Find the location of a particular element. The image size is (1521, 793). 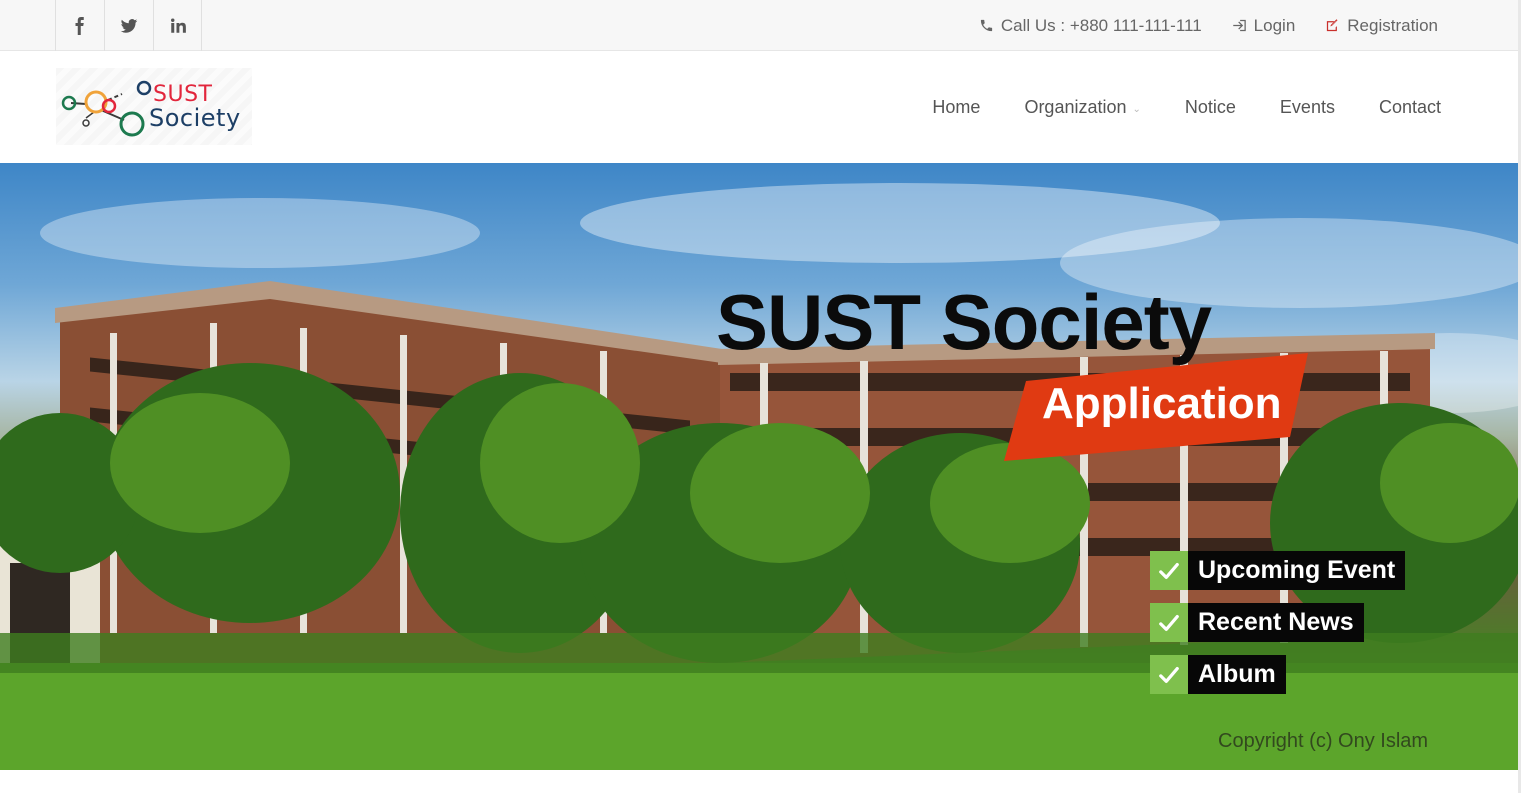

phone-icon is located at coordinates (986, 25).